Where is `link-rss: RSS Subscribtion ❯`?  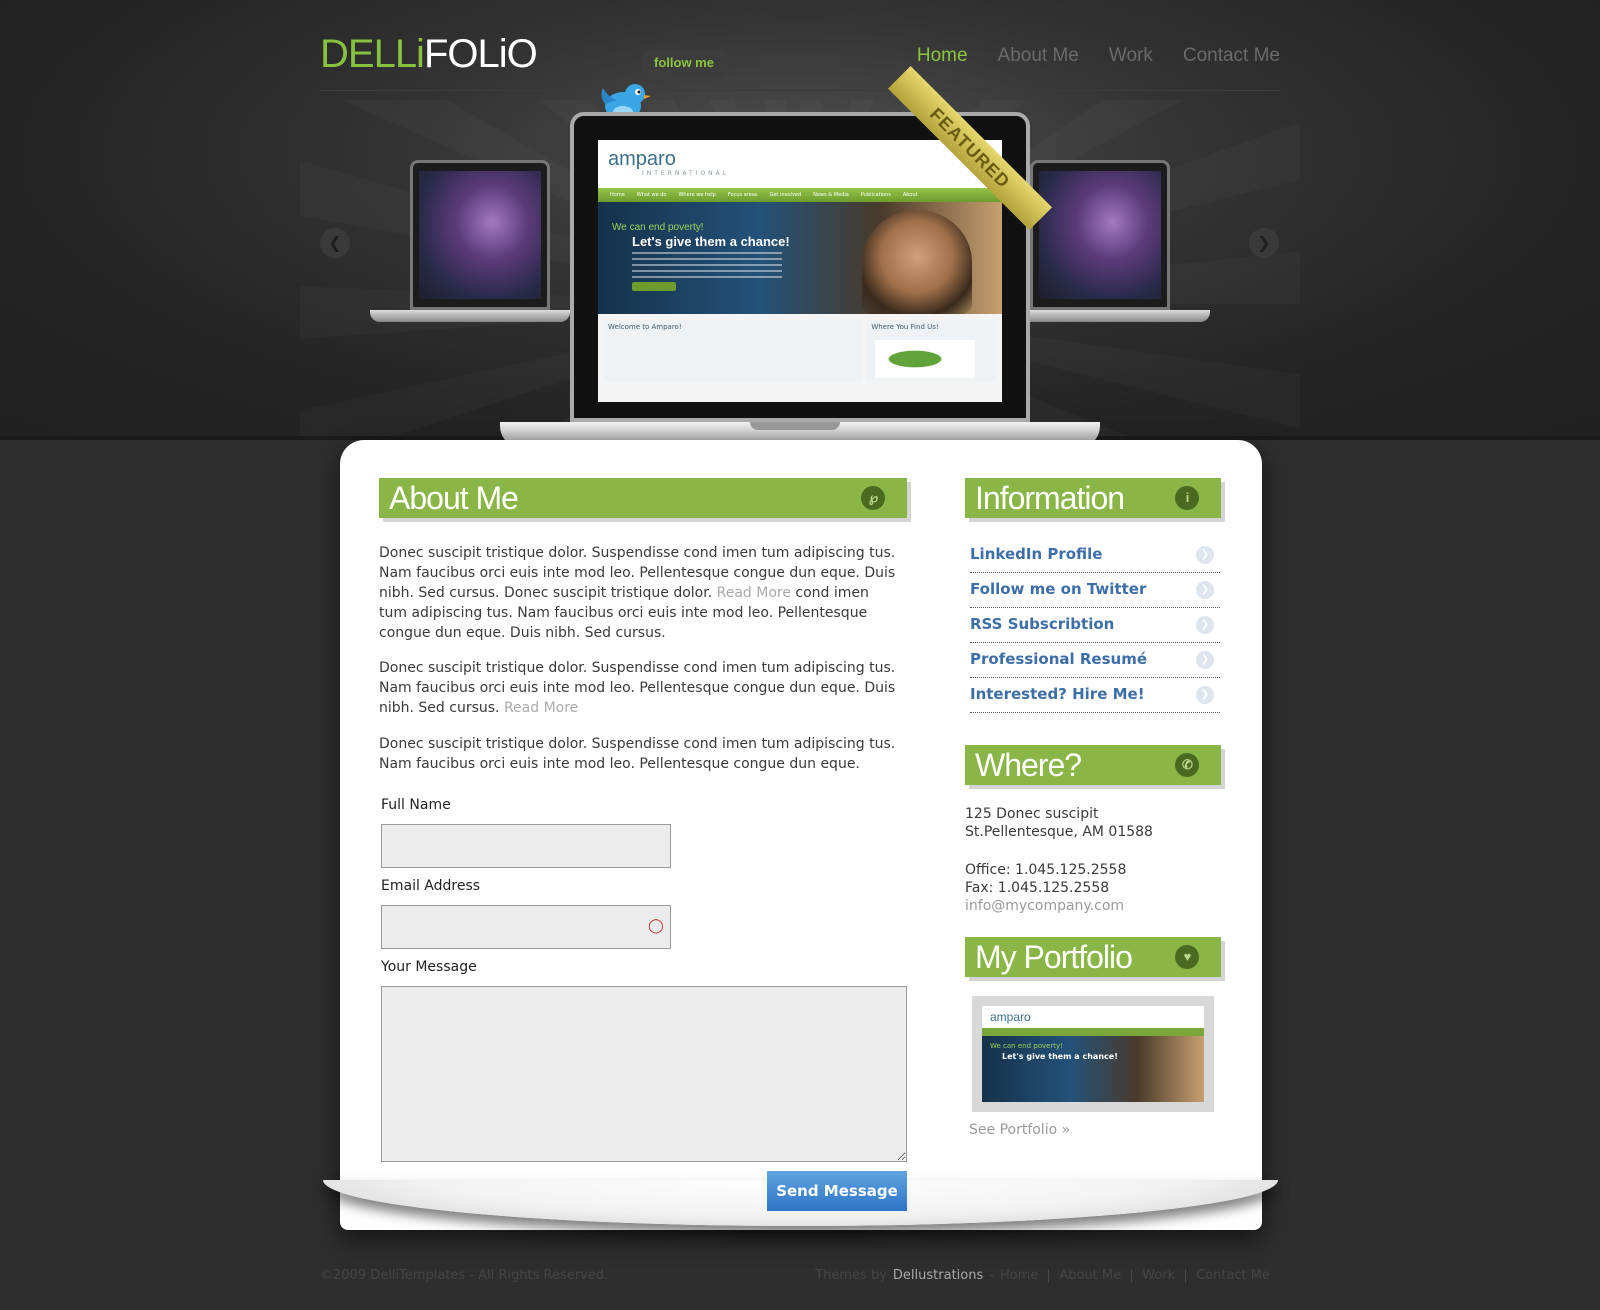
link-rss: RSS Subscribtion ❯ is located at coordinates (1095, 625).